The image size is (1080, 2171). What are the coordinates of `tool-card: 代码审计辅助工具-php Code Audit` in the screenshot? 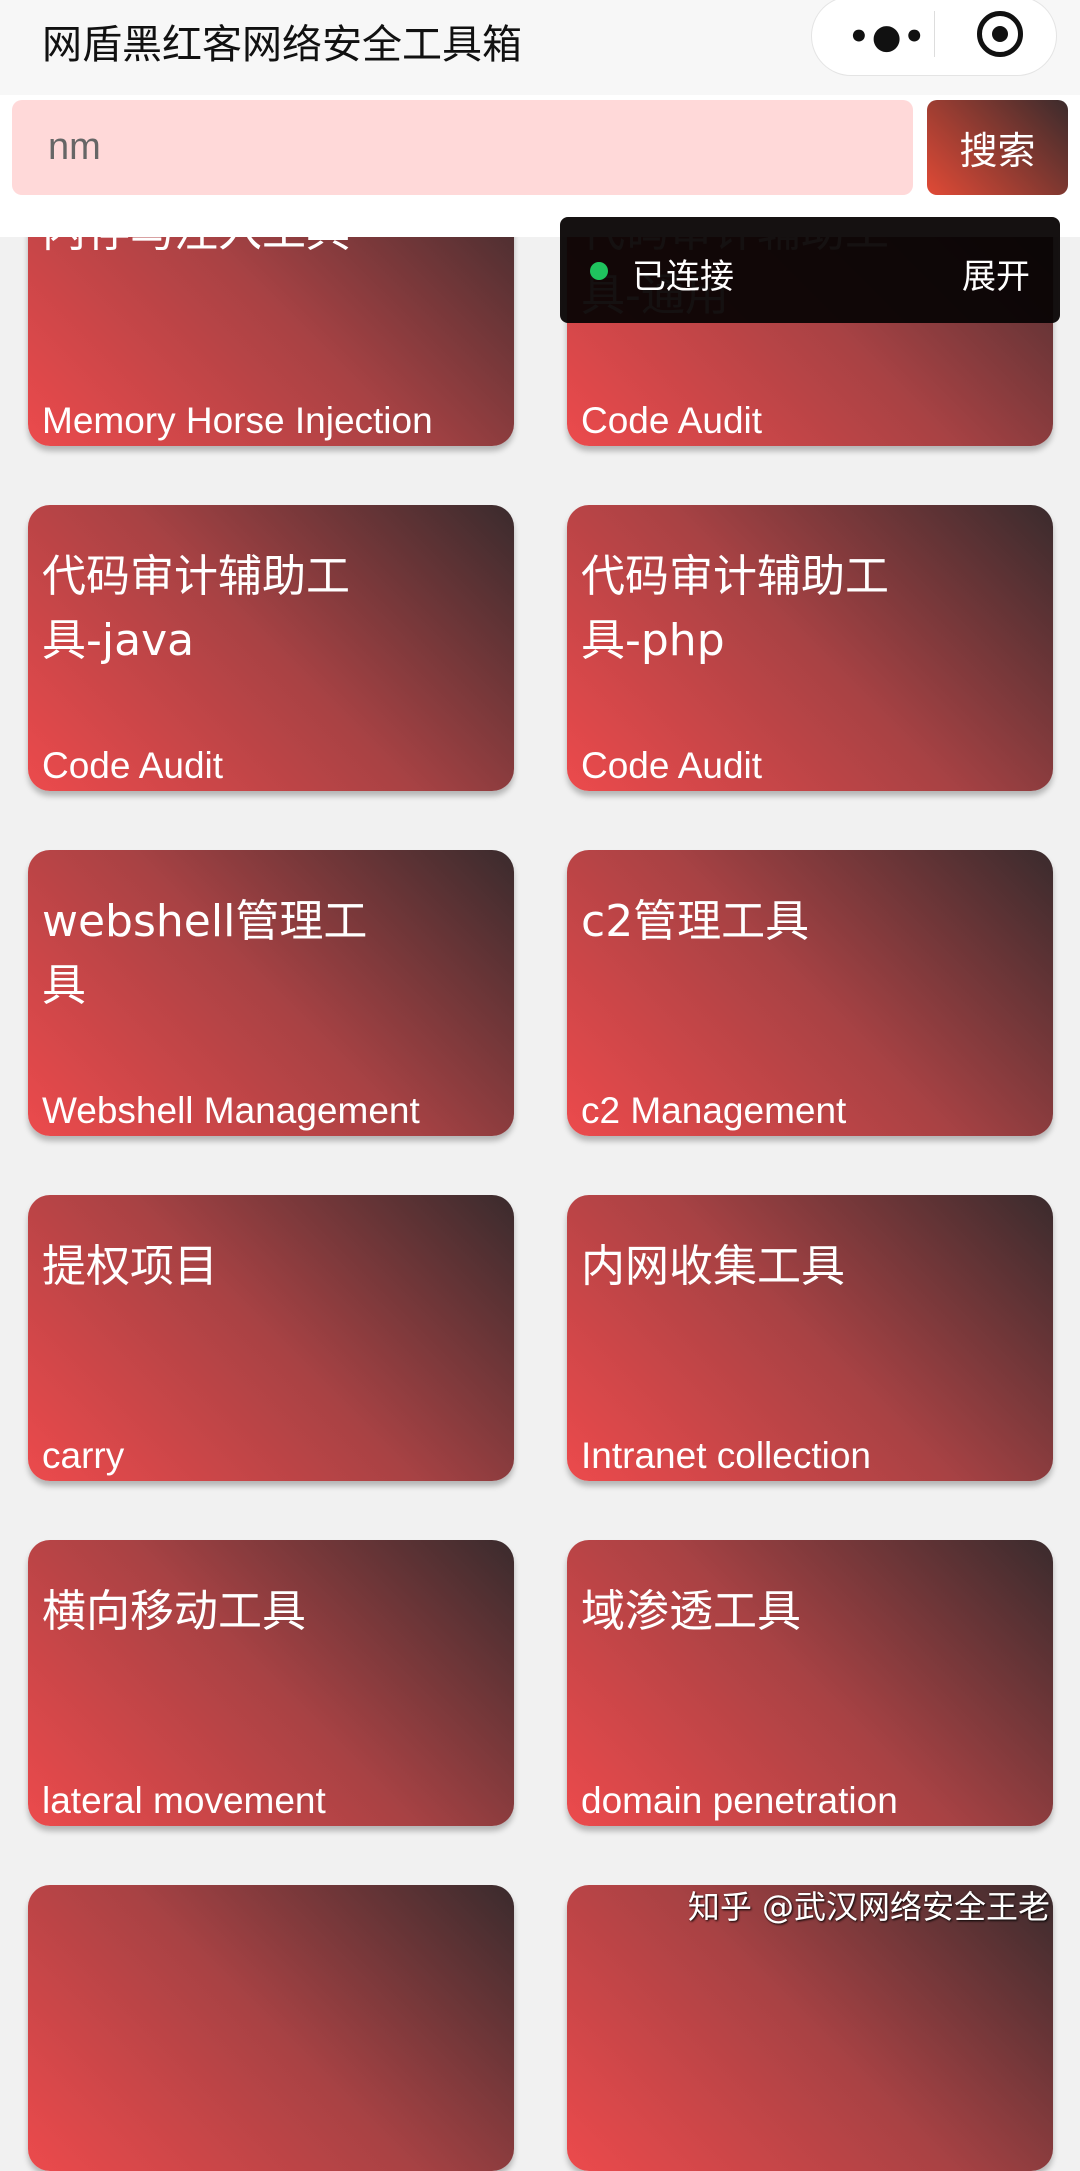 It's located at (810, 648).